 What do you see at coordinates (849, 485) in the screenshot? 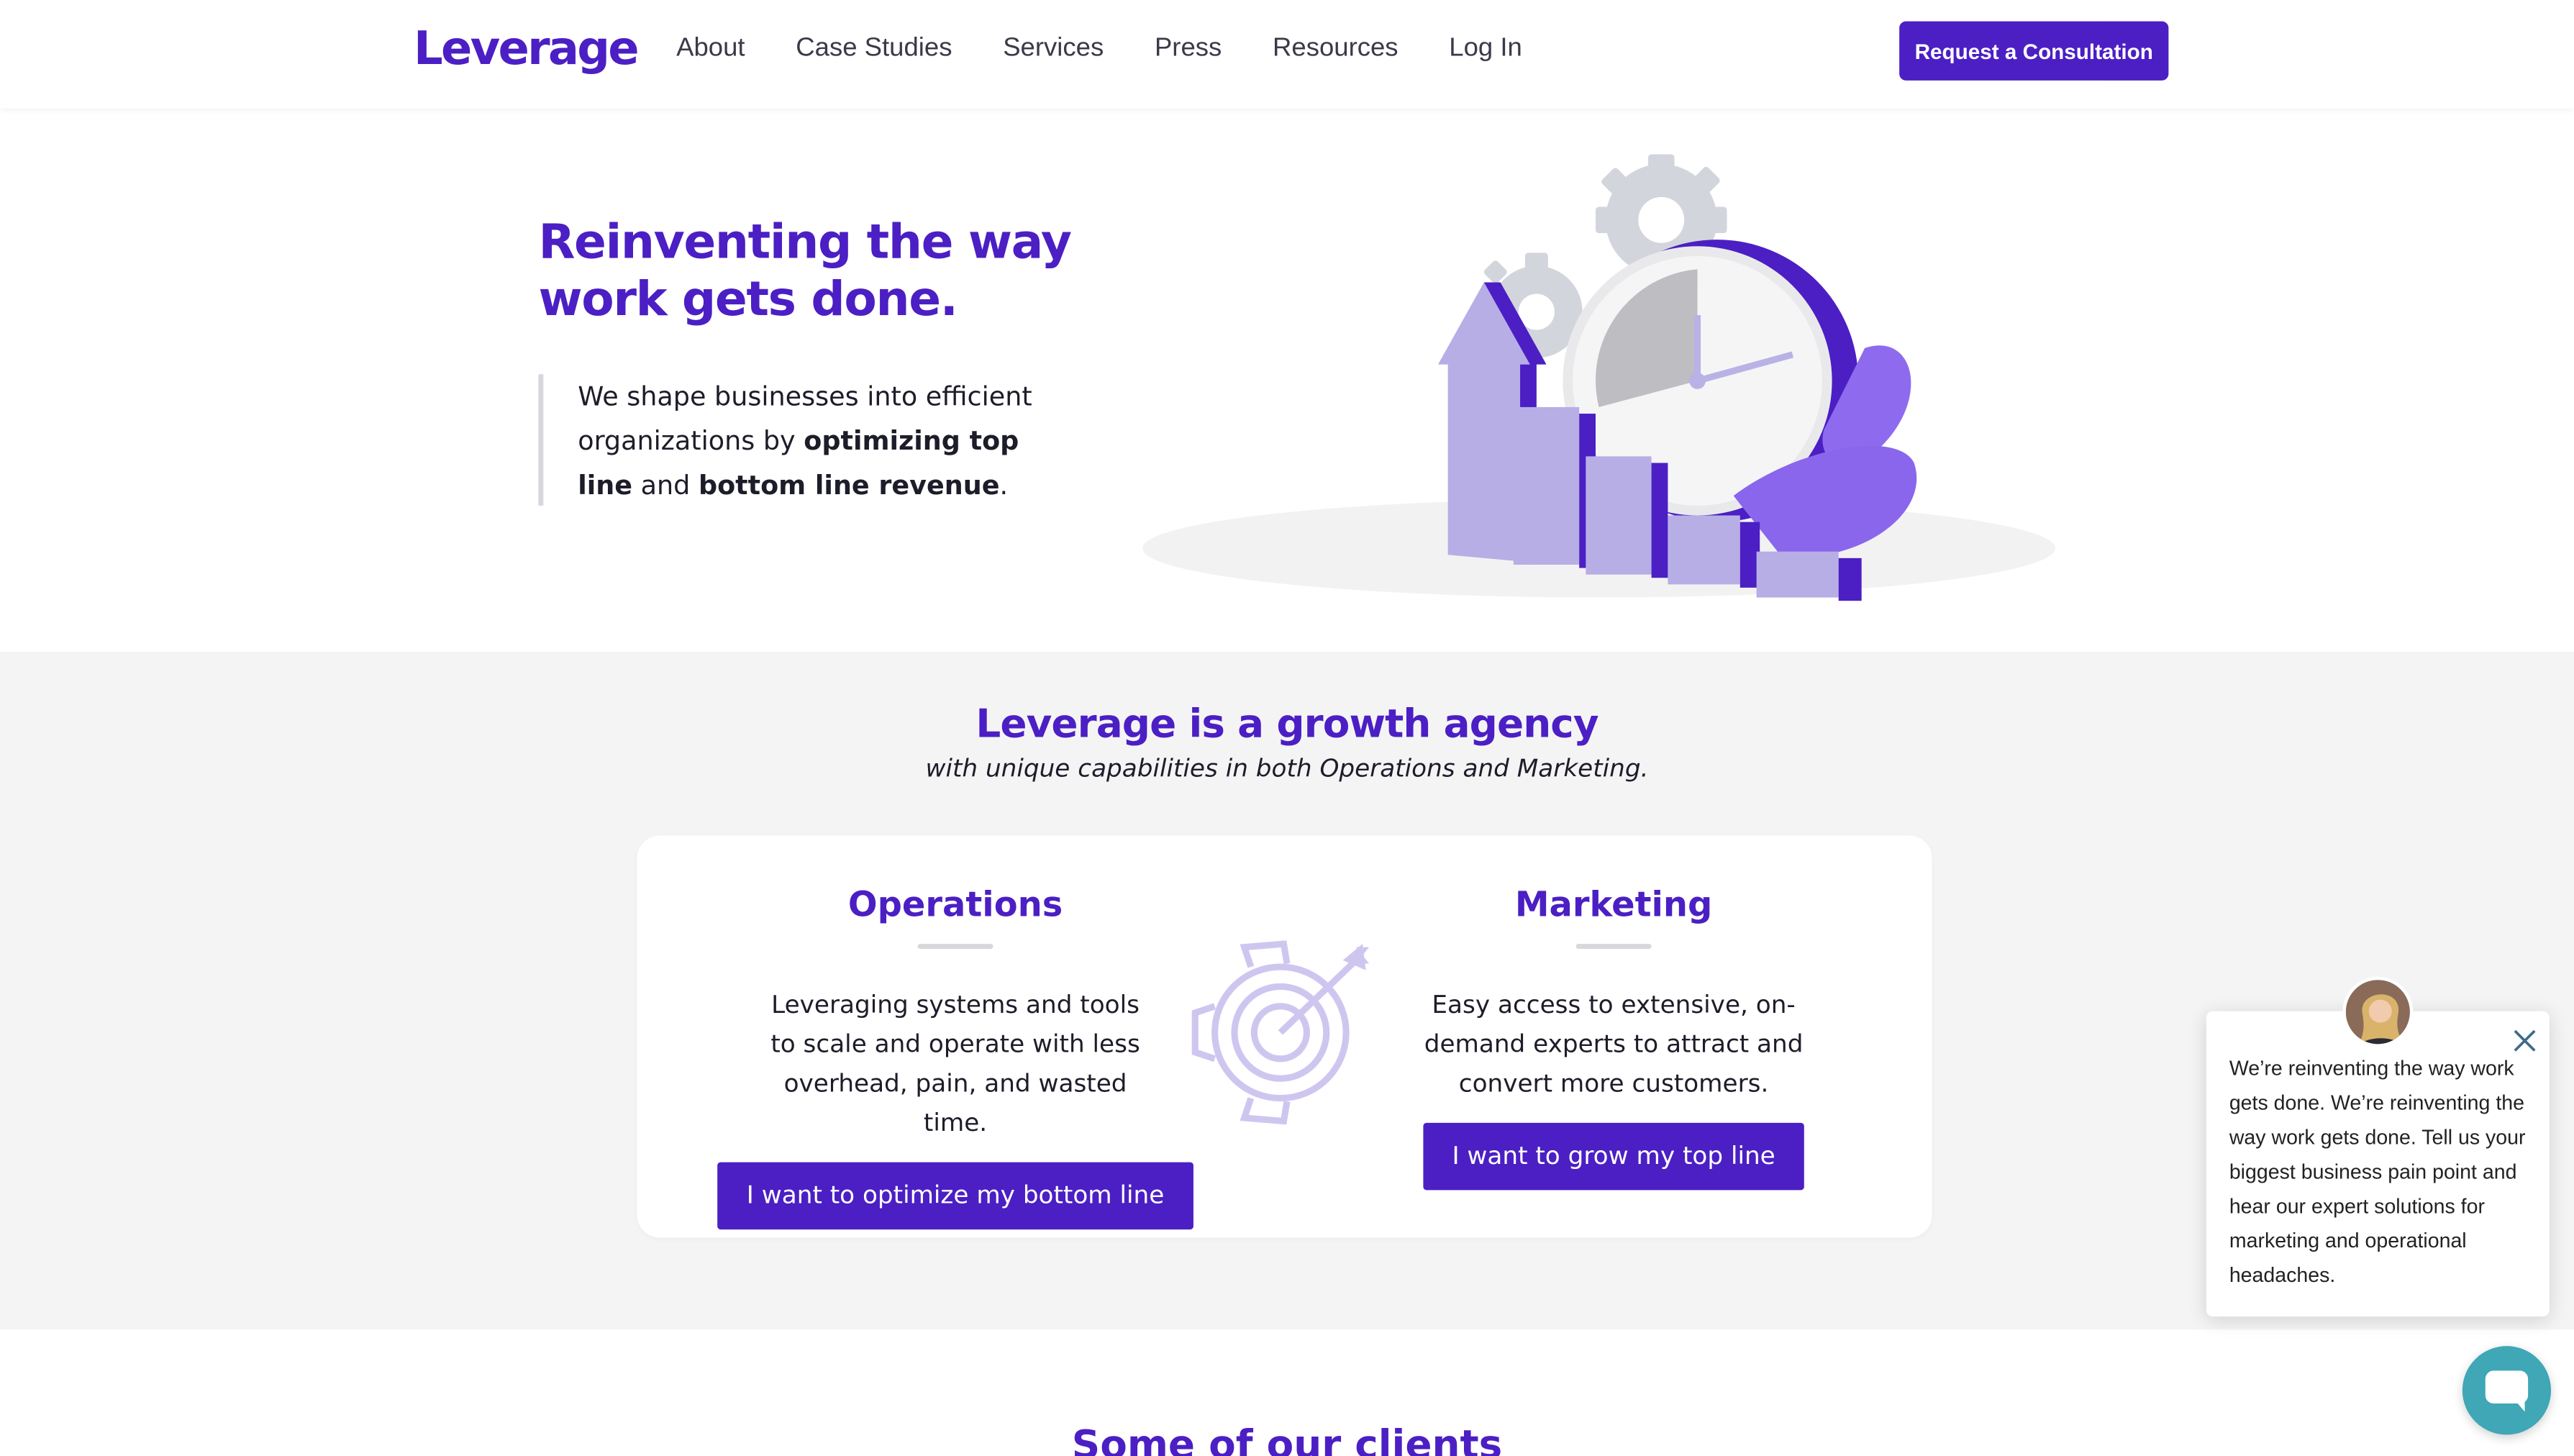
I see `hero-text-bold-2: bottom line revenue` at bounding box center [849, 485].